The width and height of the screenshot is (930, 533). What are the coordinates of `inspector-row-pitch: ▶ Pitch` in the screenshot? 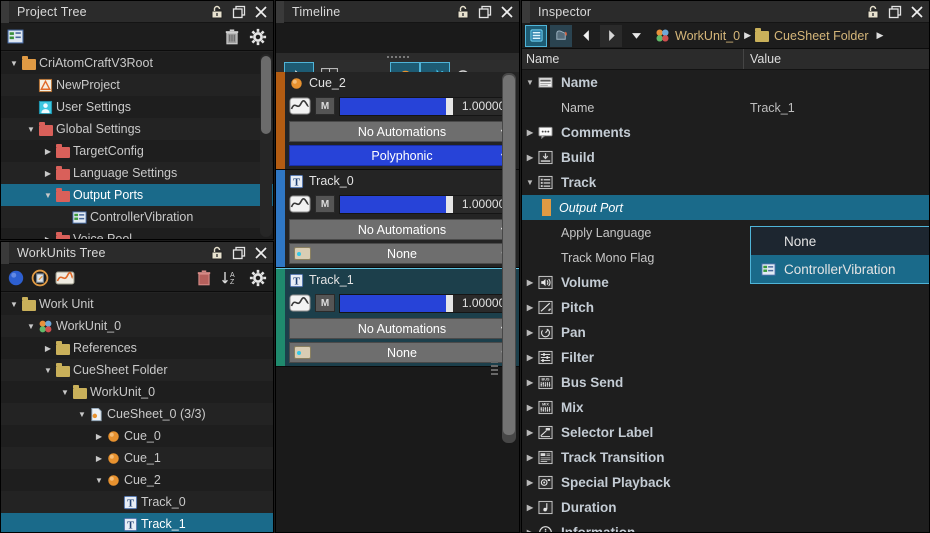 It's located at (725, 307).